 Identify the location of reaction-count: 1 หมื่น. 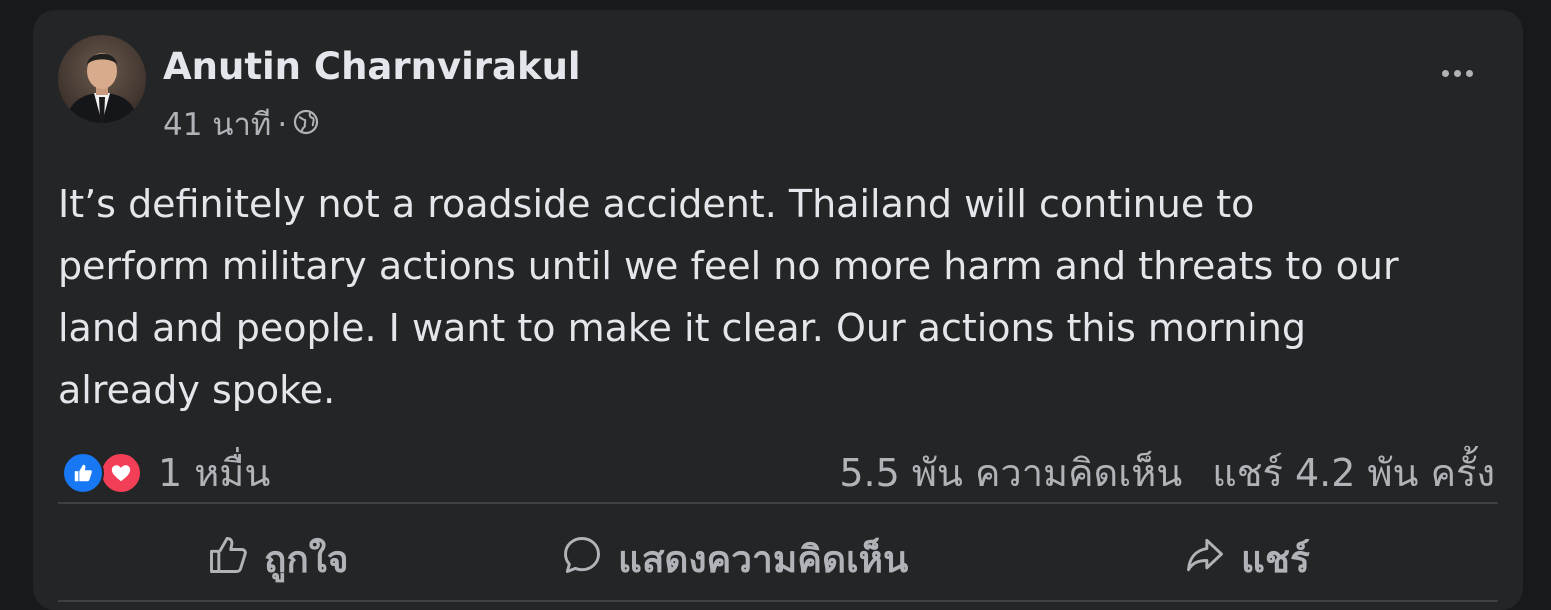
(214, 472).